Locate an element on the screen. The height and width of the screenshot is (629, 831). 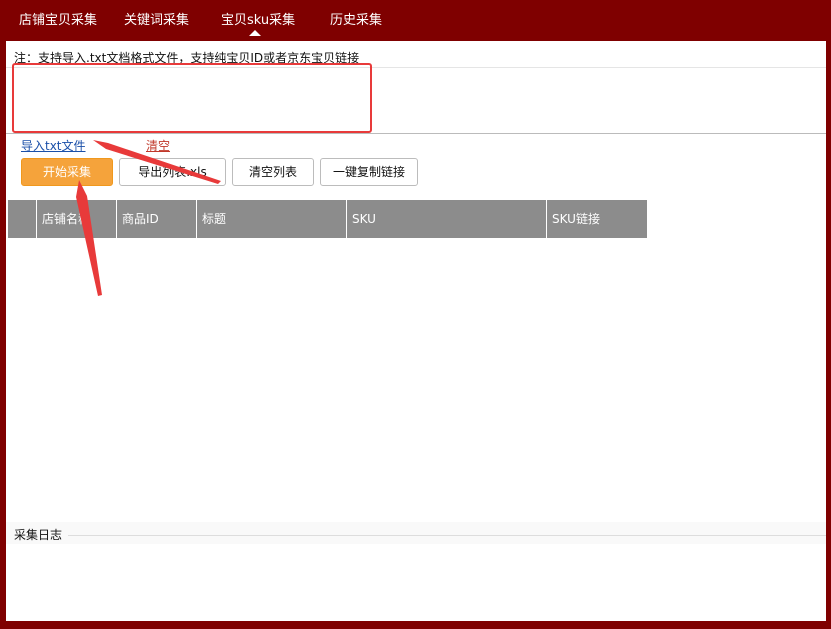
column-header-sku-link: SKU链接 is located at coordinates (597, 219).